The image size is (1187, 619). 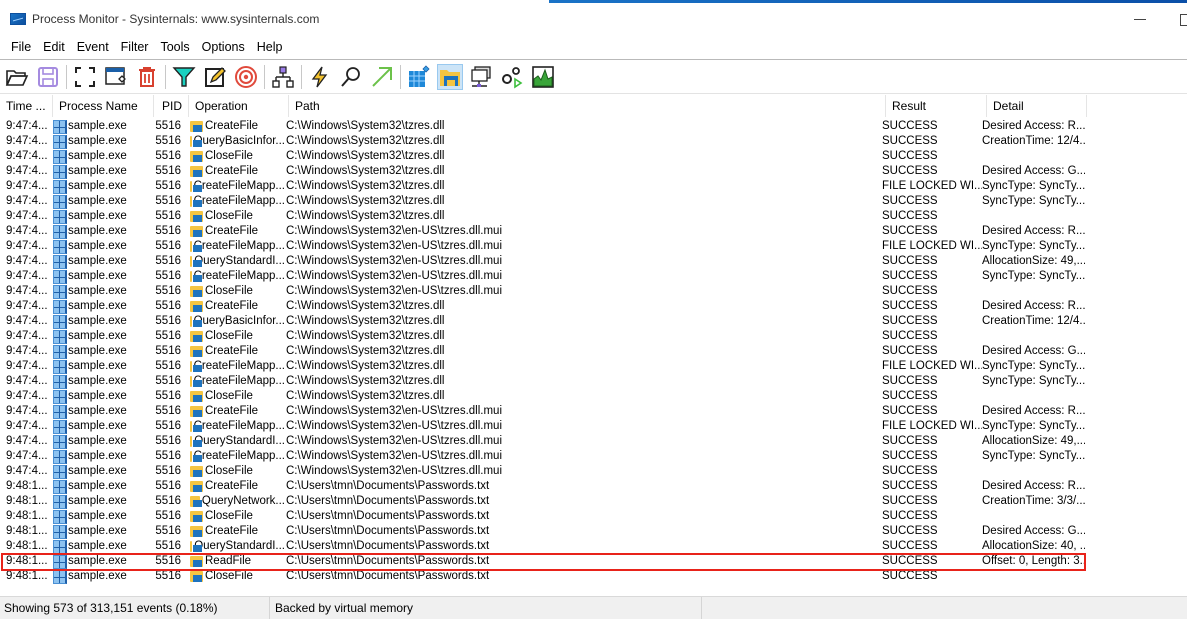 I want to click on capture-button, so click(x=116, y=77).